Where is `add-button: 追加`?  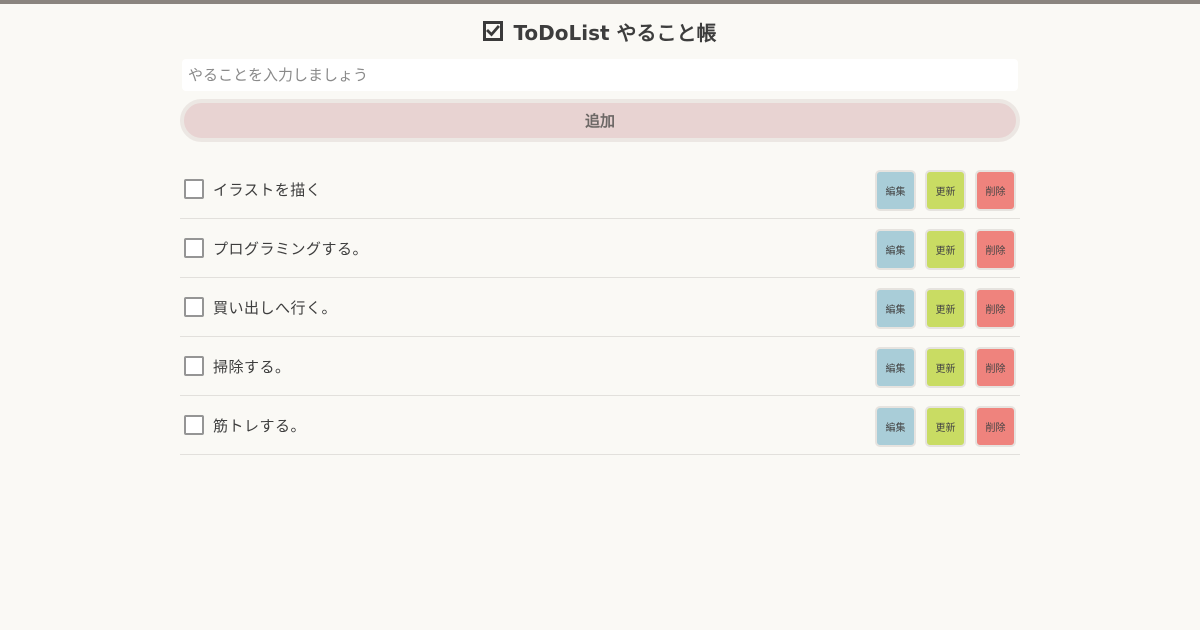
add-button: 追加 is located at coordinates (600, 120).